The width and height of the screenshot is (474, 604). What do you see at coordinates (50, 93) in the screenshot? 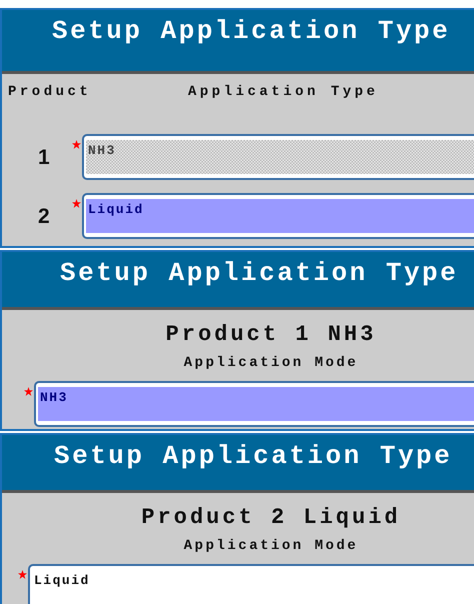
I see `column-header: Product` at bounding box center [50, 93].